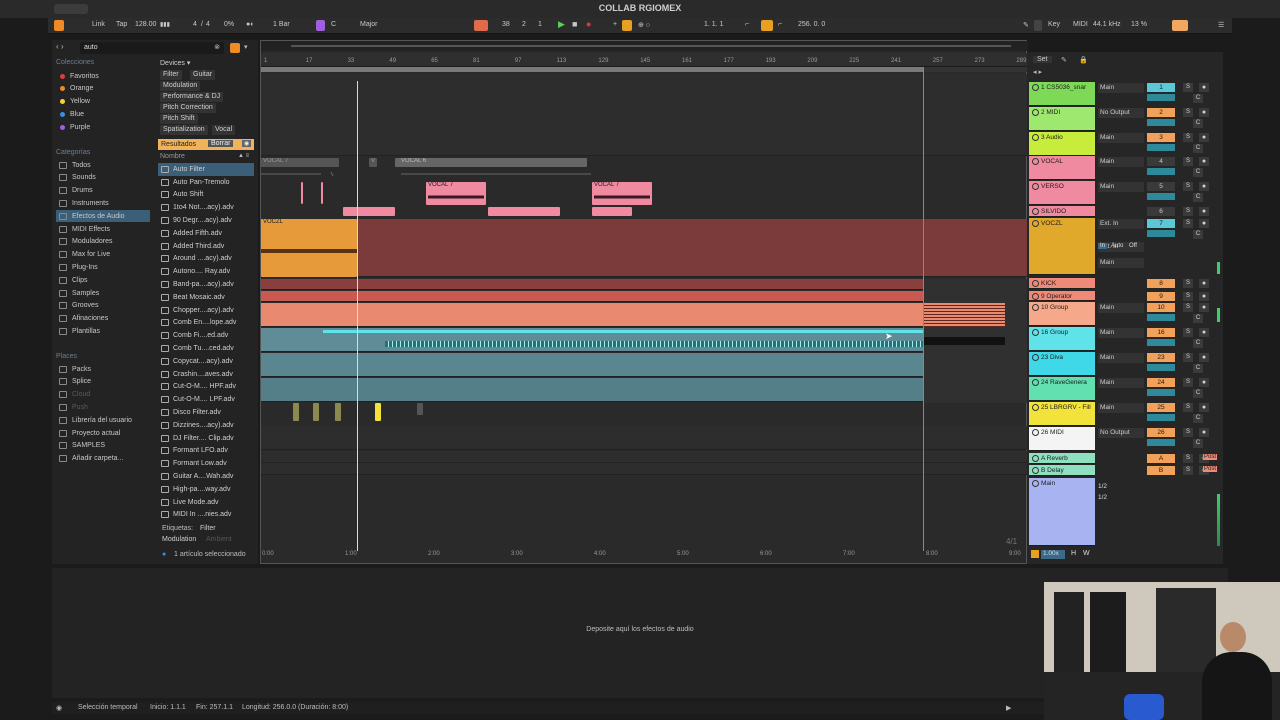 The width and height of the screenshot is (1280, 720). I want to click on place-item: Cloud, so click(103, 395).